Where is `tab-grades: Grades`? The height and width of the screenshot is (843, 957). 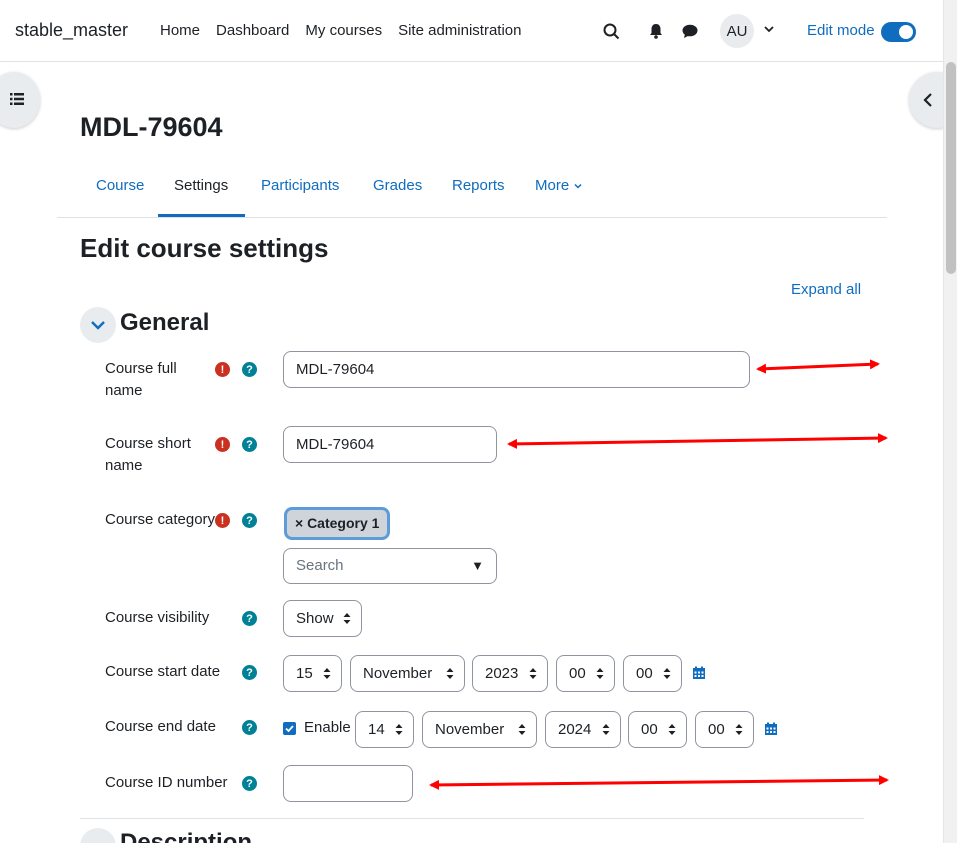
tab-grades: Grades is located at coordinates (397, 185).